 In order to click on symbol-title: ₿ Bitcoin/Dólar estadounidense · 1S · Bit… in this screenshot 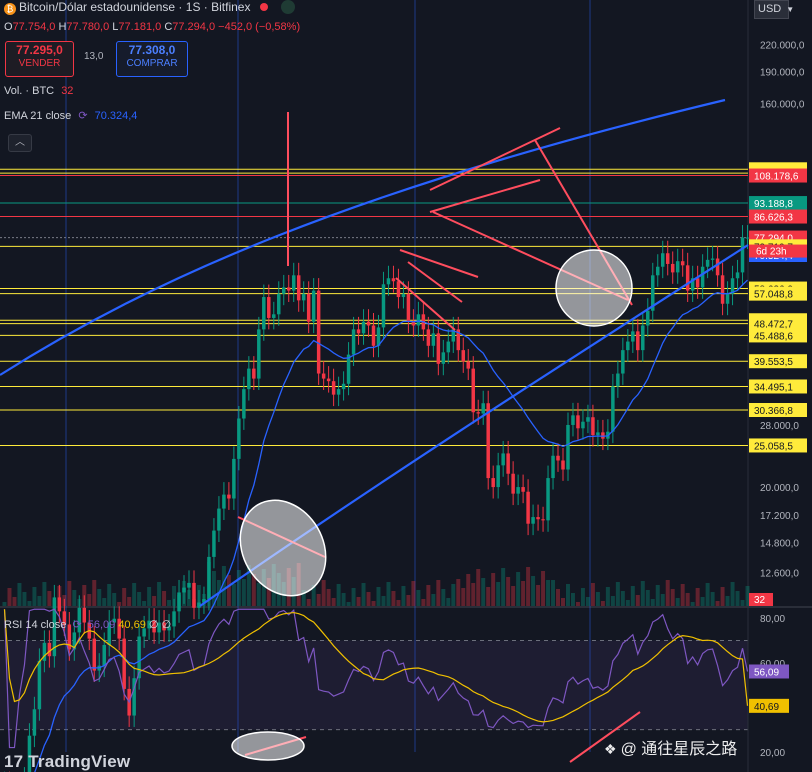, I will do `click(150, 7)`.